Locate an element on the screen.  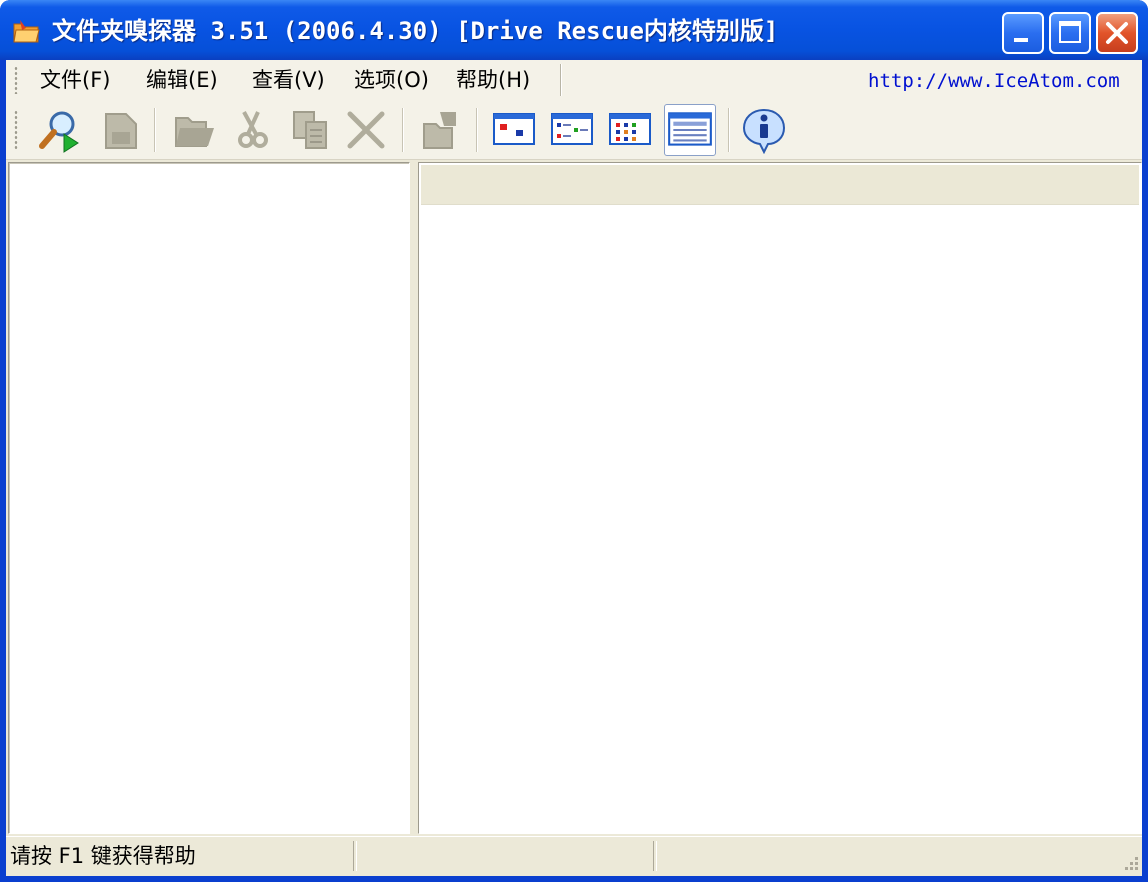
copy-button is located at coordinates (310, 130).